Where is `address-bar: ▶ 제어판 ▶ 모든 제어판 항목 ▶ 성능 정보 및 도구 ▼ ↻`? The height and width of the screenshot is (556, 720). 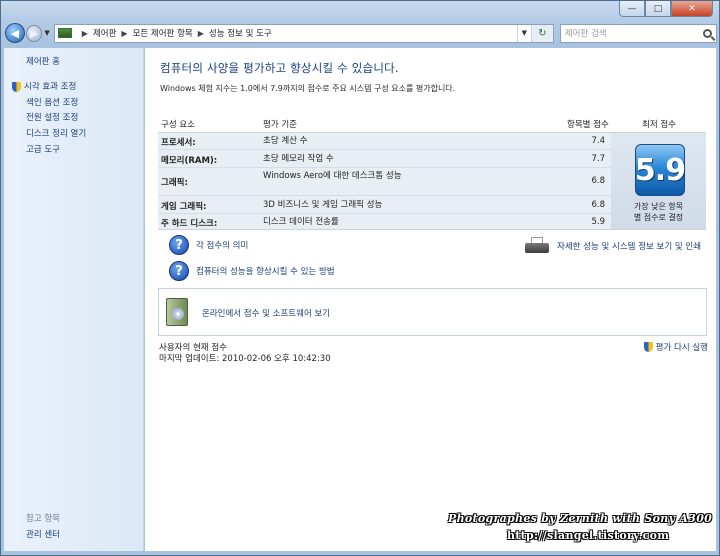
address-bar: ▶ 제어판 ▶ 모든 제어판 항목 ▶ 성능 정보 및 도구 ▼ ↻ is located at coordinates (303, 33).